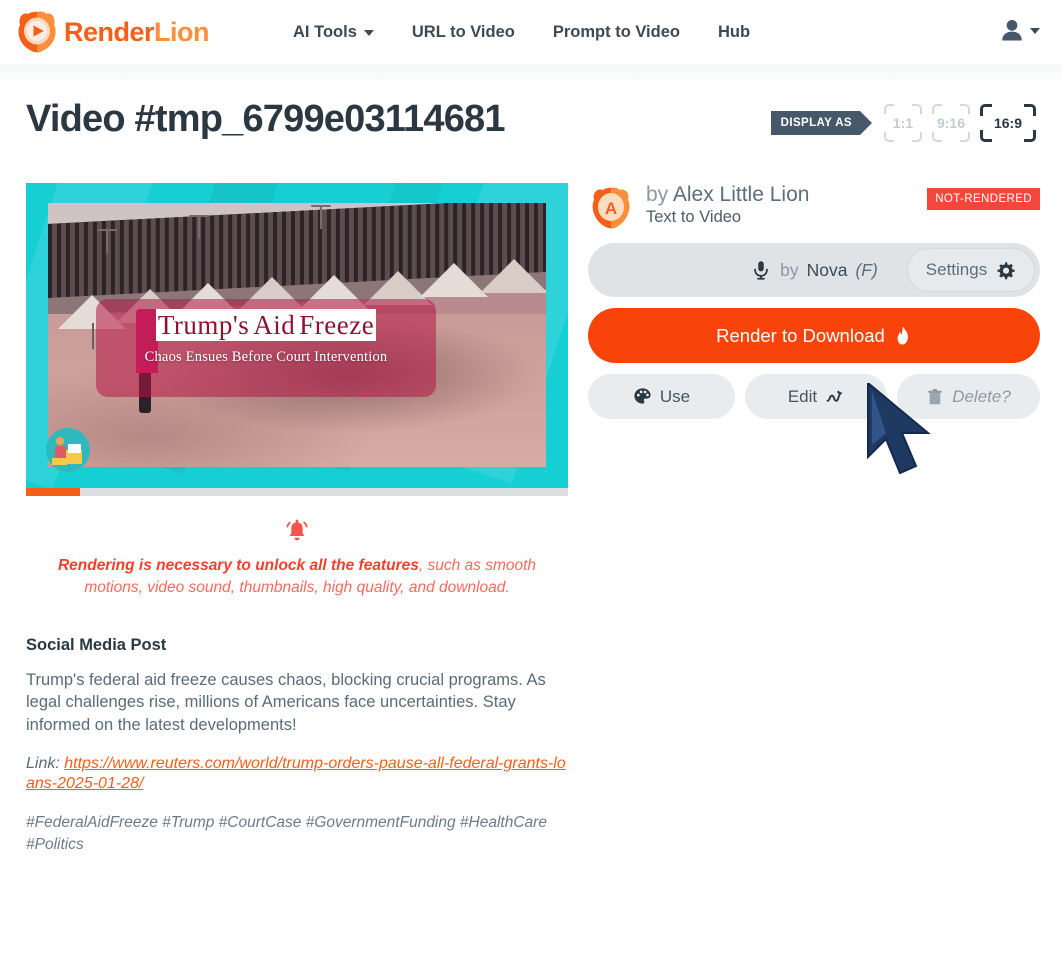  Describe the element at coordinates (827, 269) in the screenshot. I see `voice-name: Nova` at that location.